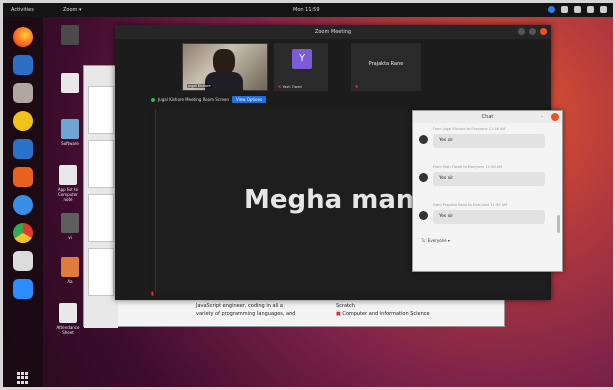  What do you see at coordinates (23, 121) in the screenshot?
I see `rhythmbox-icon` at bounding box center [23, 121].